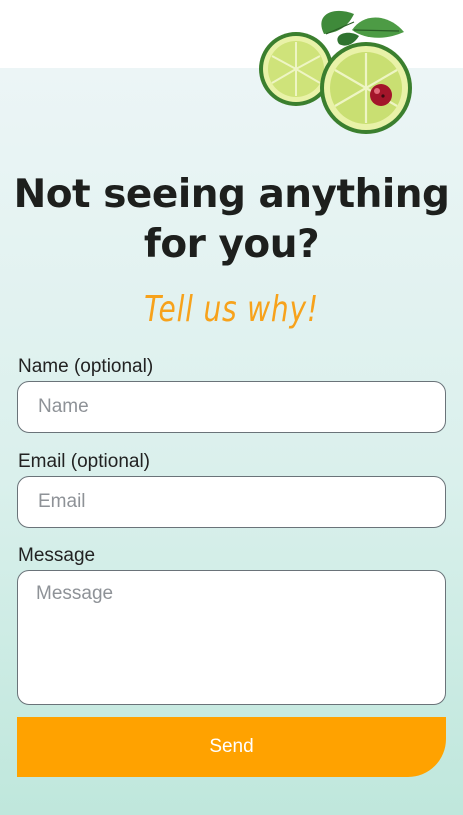 This screenshot has width=463, height=815. I want to click on email-input, so click(231, 502).